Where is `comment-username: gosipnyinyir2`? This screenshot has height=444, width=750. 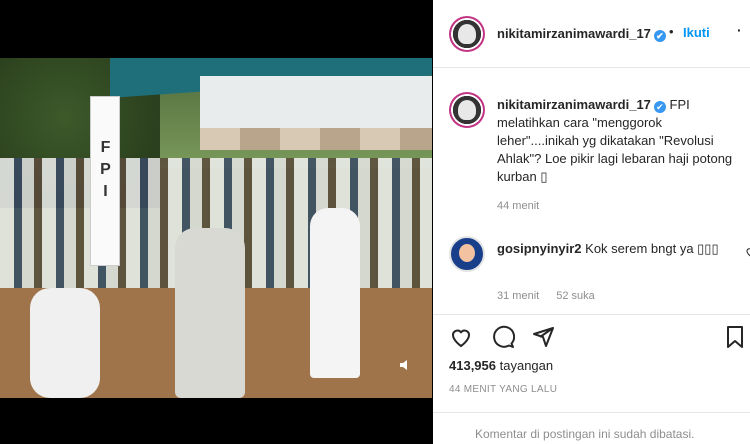 comment-username: gosipnyinyir2 is located at coordinates (539, 248).